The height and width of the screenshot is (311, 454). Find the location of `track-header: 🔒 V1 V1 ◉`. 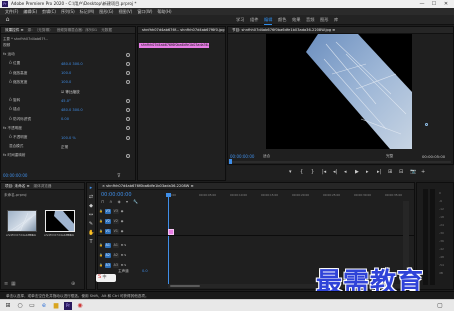

track-header: 🔒 V1 V1 ◉ is located at coordinates (111, 231).